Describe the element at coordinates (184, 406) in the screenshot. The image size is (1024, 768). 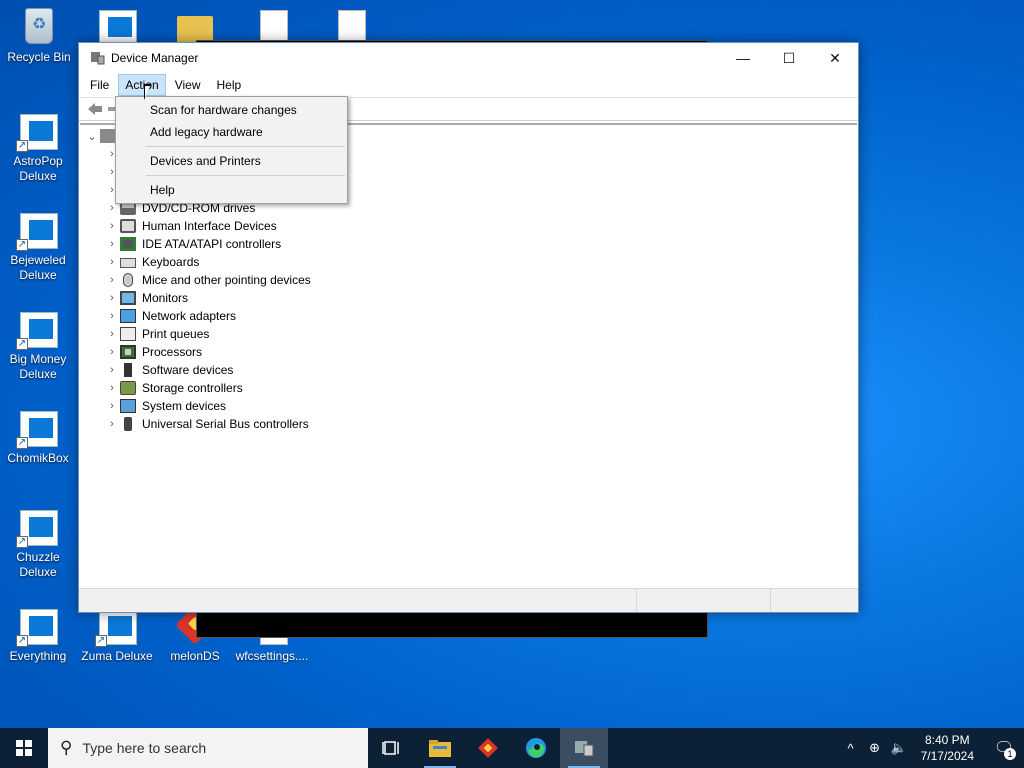
I see `tree-item-label: System devices` at that location.